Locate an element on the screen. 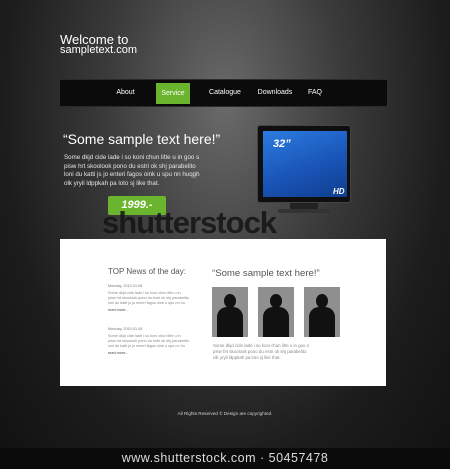 The image size is (450, 469). gallery-title: “Some sample text here!” is located at coordinates (266, 273).